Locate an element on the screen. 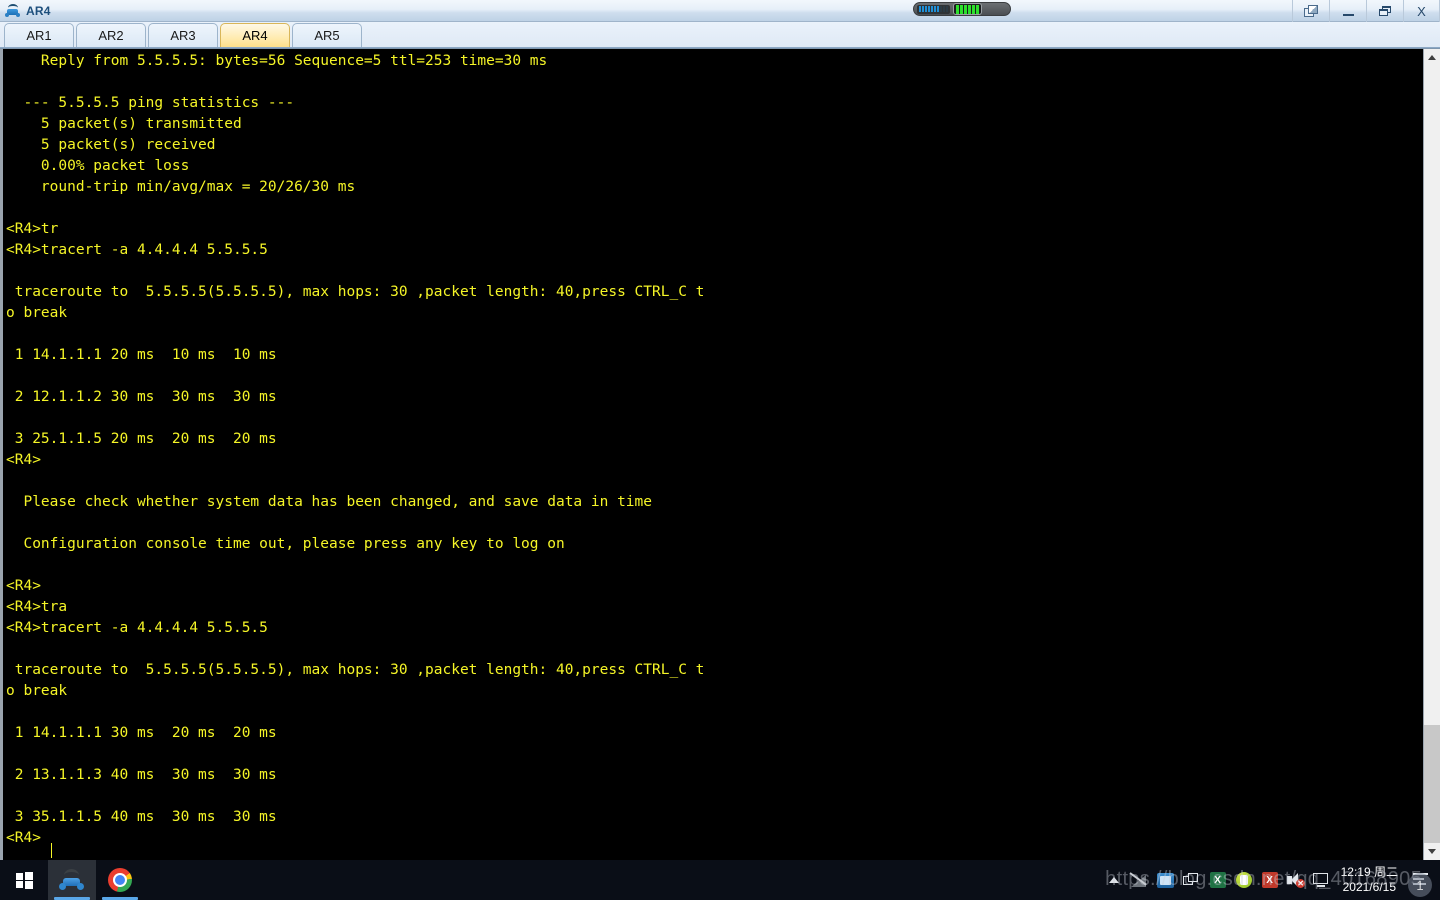  taskbar-clock: 12:19 周二 2021/6/15 is located at coordinates (1370, 880).